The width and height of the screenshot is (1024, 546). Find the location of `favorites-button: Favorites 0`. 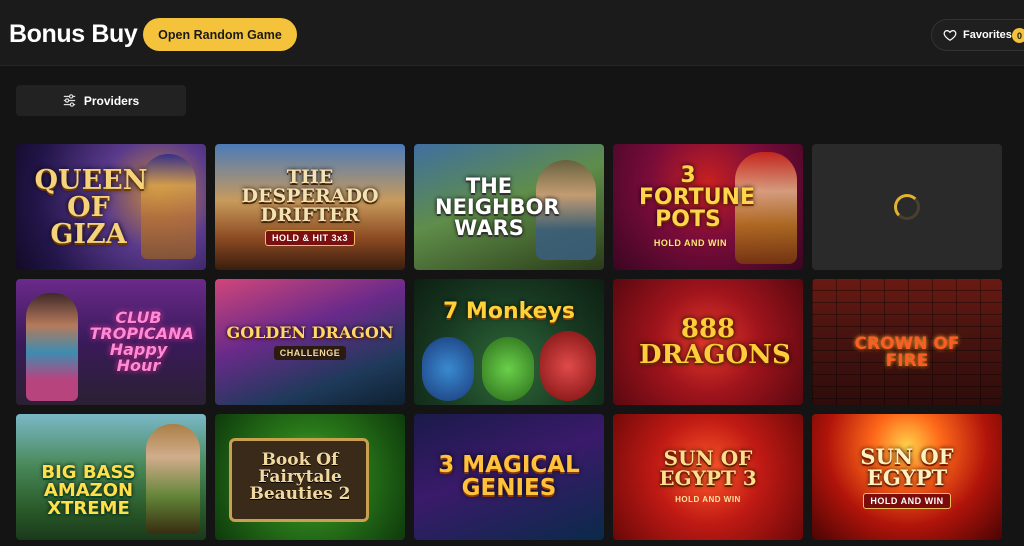

favorites-button: Favorites 0 is located at coordinates (977, 35).